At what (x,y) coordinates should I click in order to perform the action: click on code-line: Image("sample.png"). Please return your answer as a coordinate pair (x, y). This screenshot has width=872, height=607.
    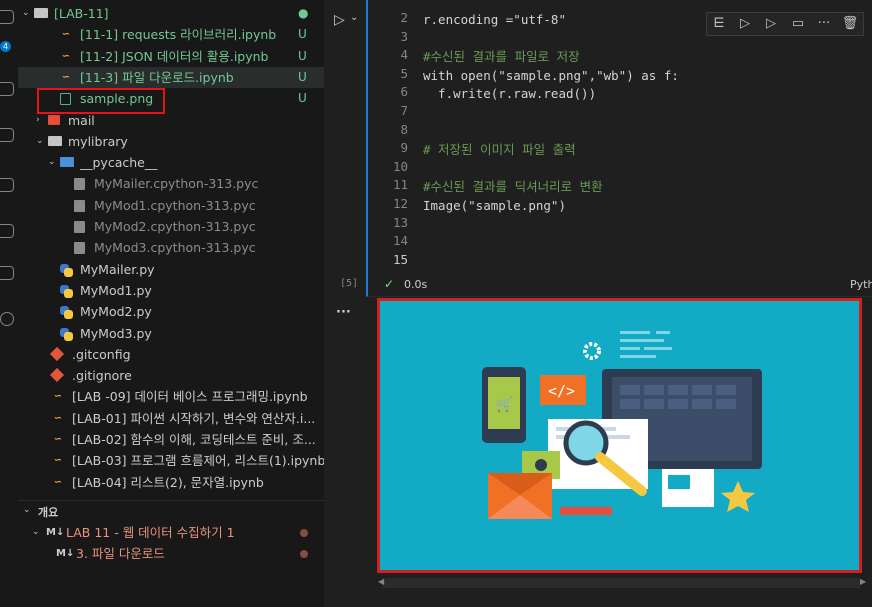
    Looking at the image, I should click on (494, 205).